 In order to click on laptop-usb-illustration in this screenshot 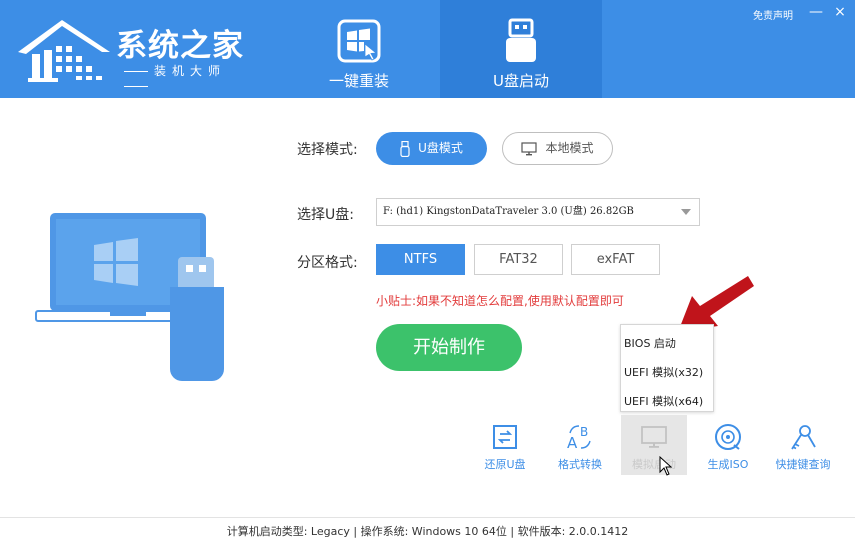, I will do `click(129, 297)`.